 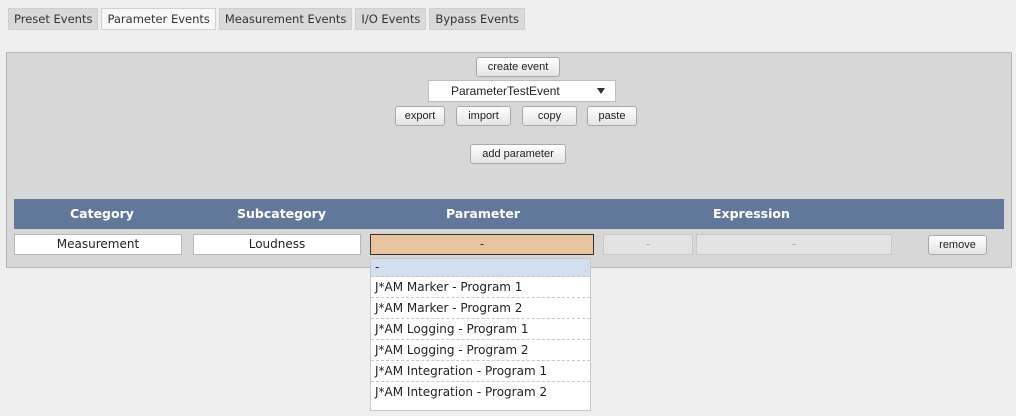 What do you see at coordinates (480, 371) in the screenshot?
I see `parameter-option: J*AM Integration - Program 1` at bounding box center [480, 371].